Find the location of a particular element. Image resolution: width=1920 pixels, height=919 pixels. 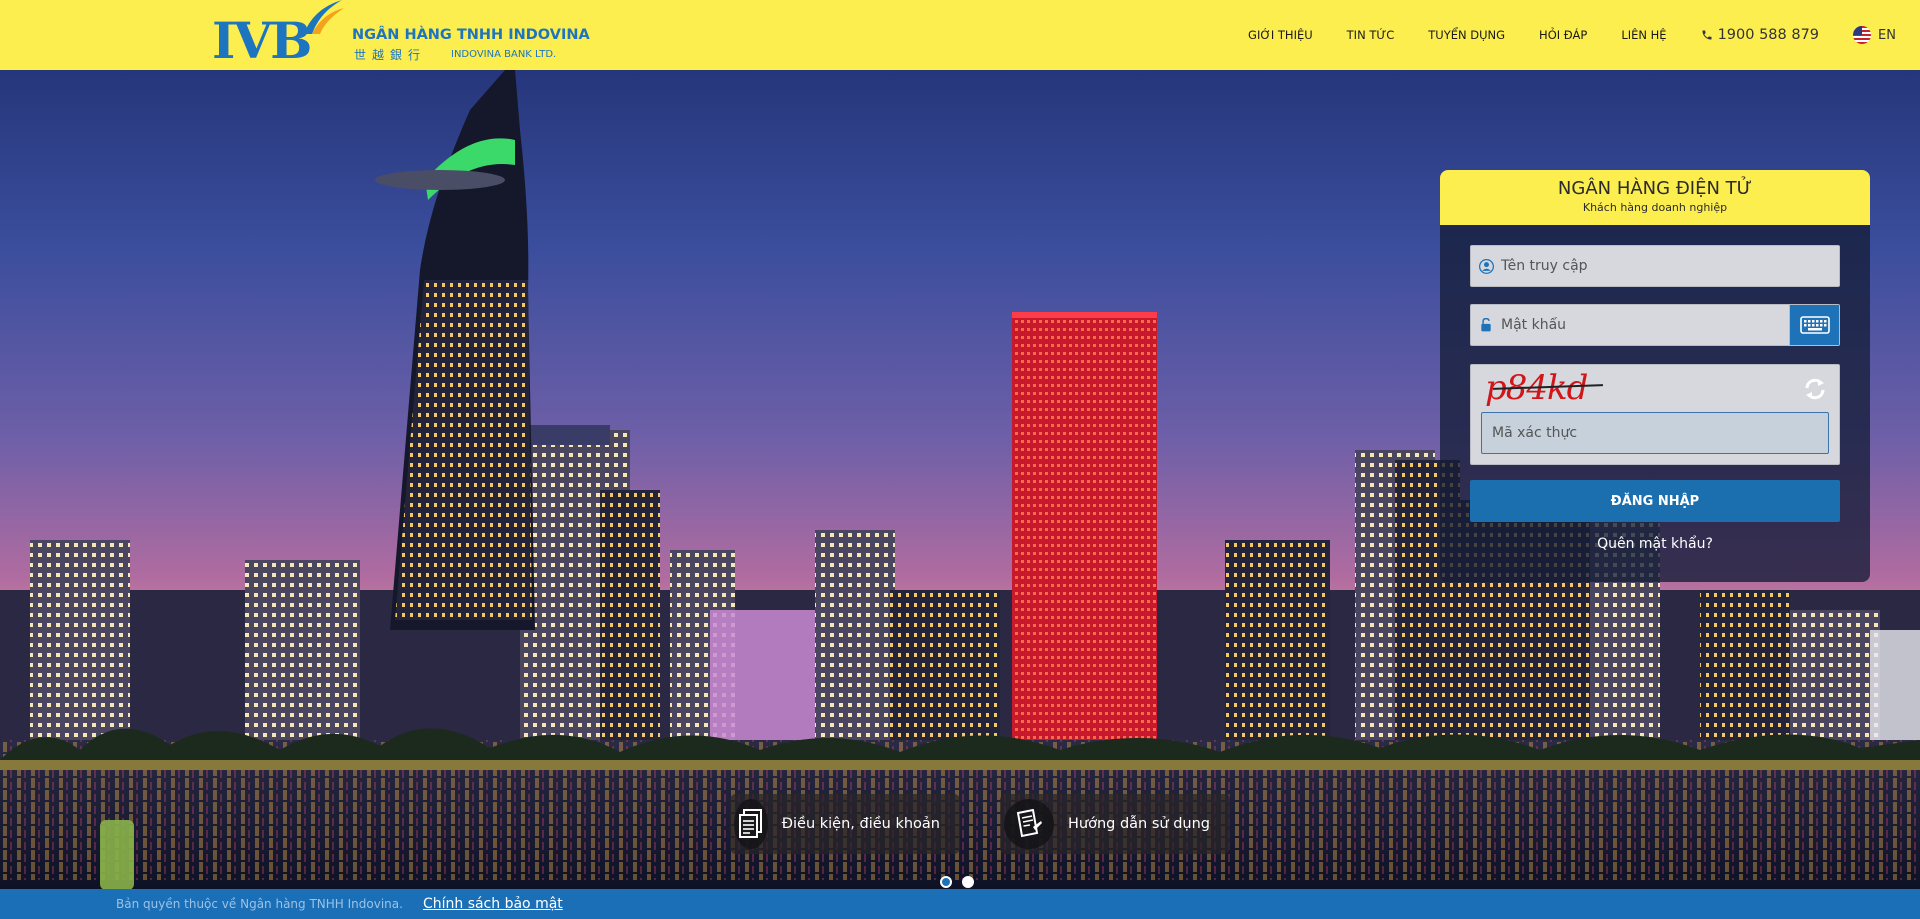

password-field is located at coordinates (1655, 325).